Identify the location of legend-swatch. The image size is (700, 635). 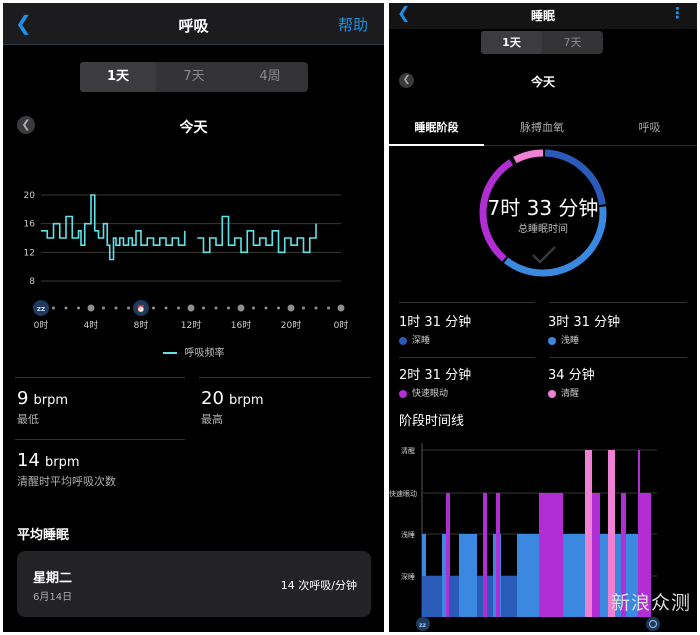
(169, 353).